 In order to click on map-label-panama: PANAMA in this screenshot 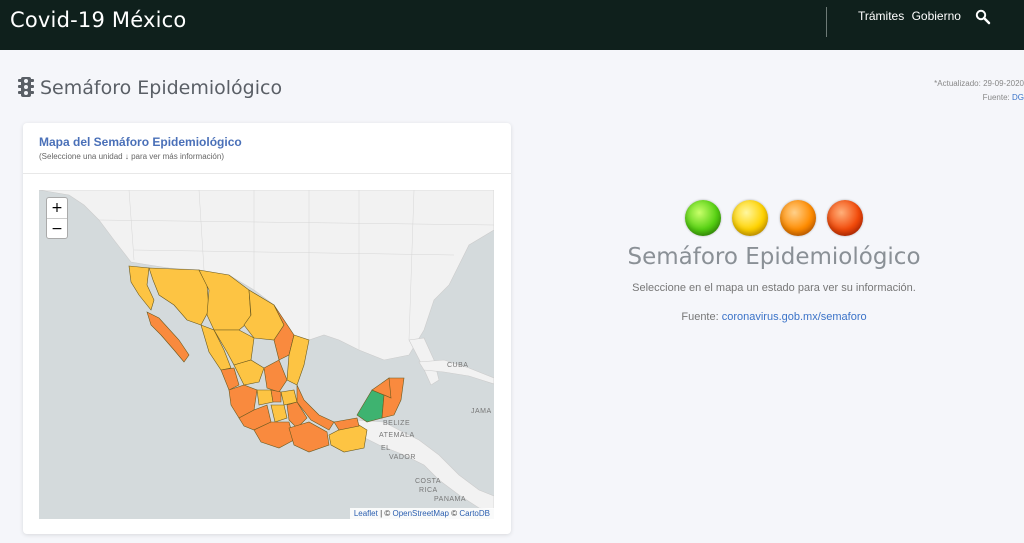, I will do `click(450, 499)`.